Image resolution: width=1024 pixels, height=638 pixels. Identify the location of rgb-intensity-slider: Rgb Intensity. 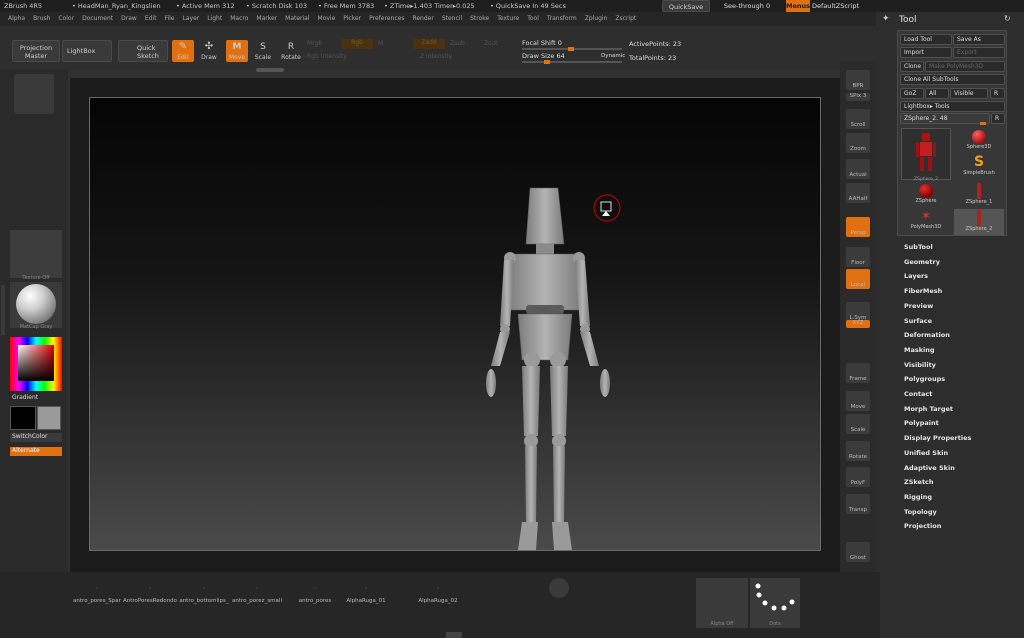
(327, 56).